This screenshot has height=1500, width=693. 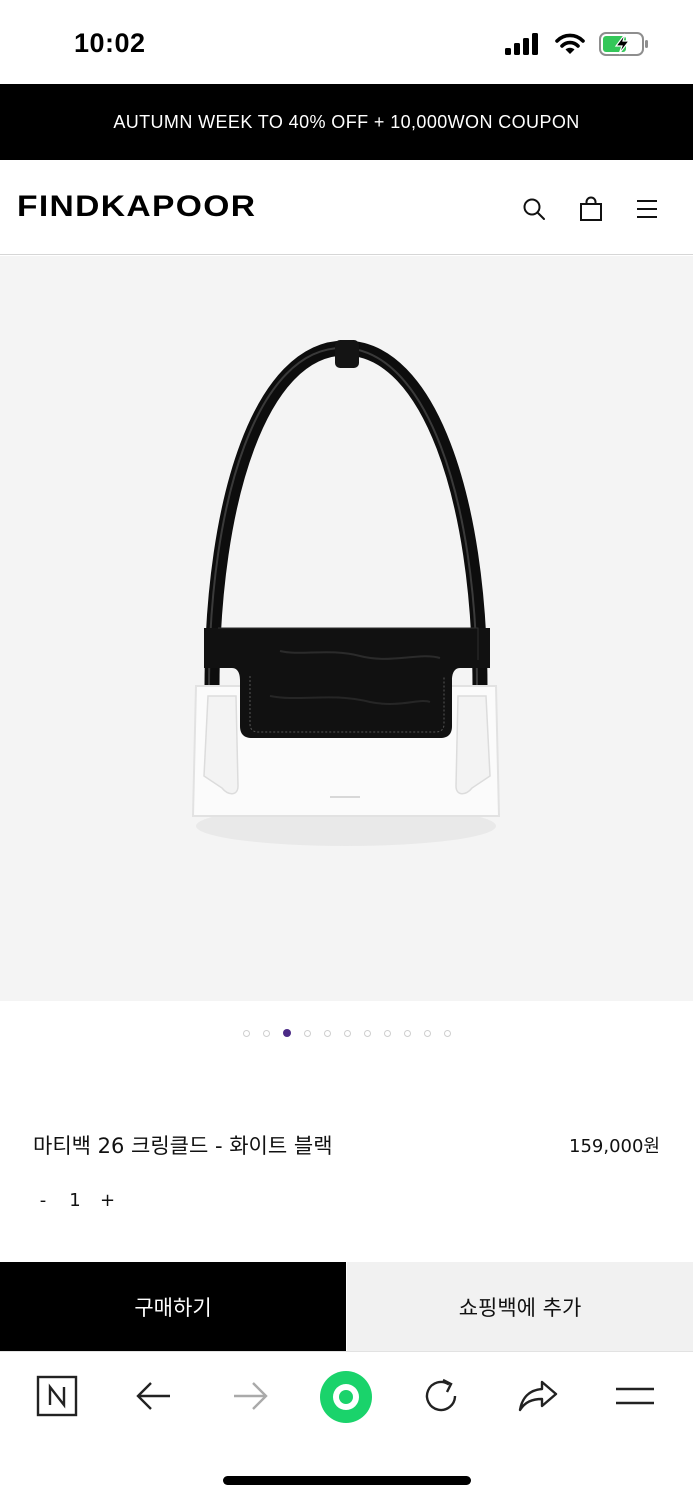 I want to click on buy-now-button: 구매하기, so click(x=173, y=1306).